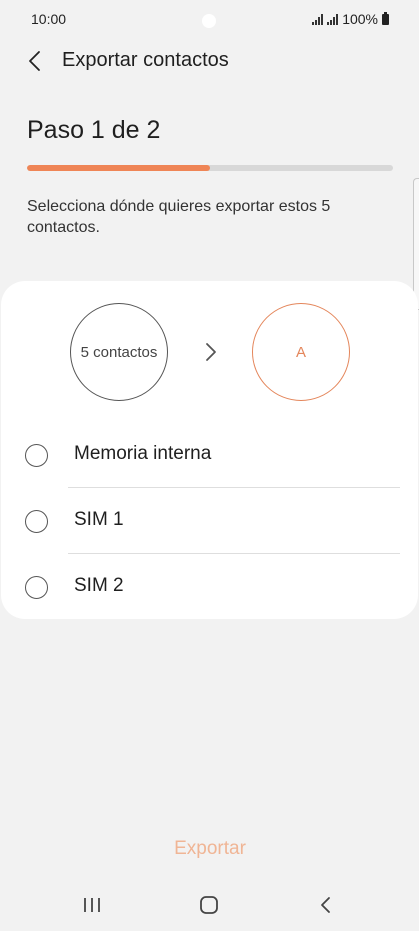  Describe the element at coordinates (143, 453) in the screenshot. I see `option-label: Memoria interna` at that location.